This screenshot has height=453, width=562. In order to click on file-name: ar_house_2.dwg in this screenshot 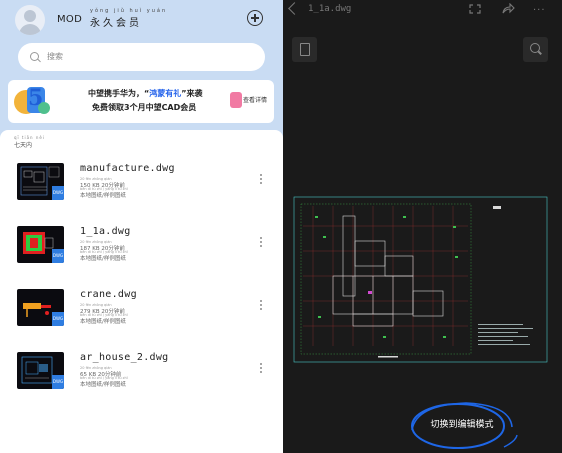, I will do `click(124, 357)`.